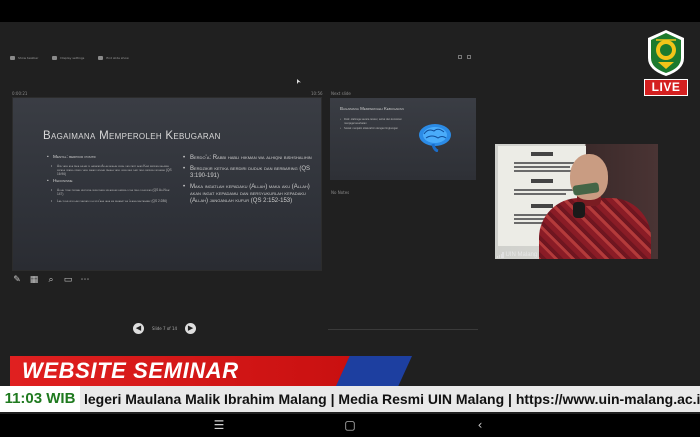  Describe the element at coordinates (403, 329) in the screenshot. I see `divider` at that location.